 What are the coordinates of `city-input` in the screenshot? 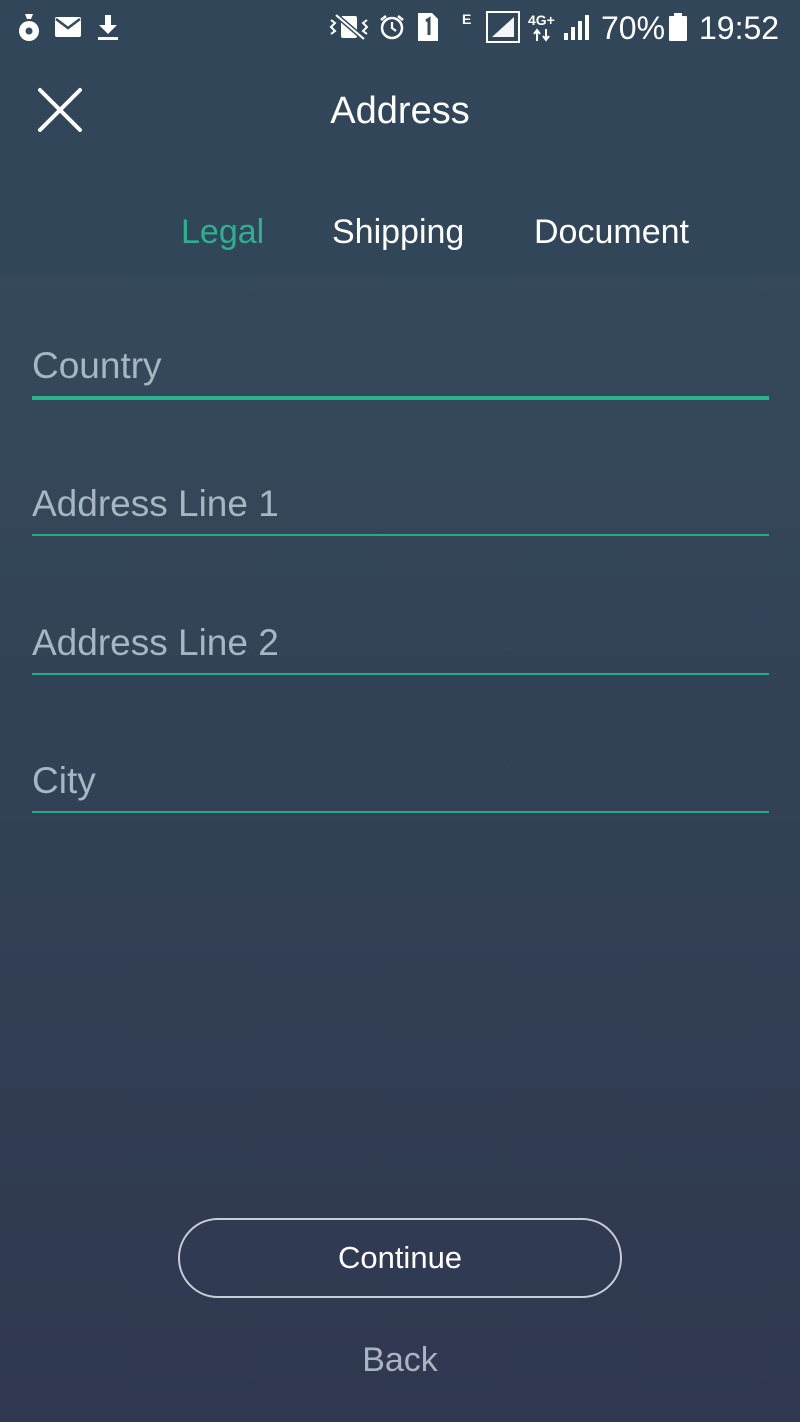 It's located at (400, 781).